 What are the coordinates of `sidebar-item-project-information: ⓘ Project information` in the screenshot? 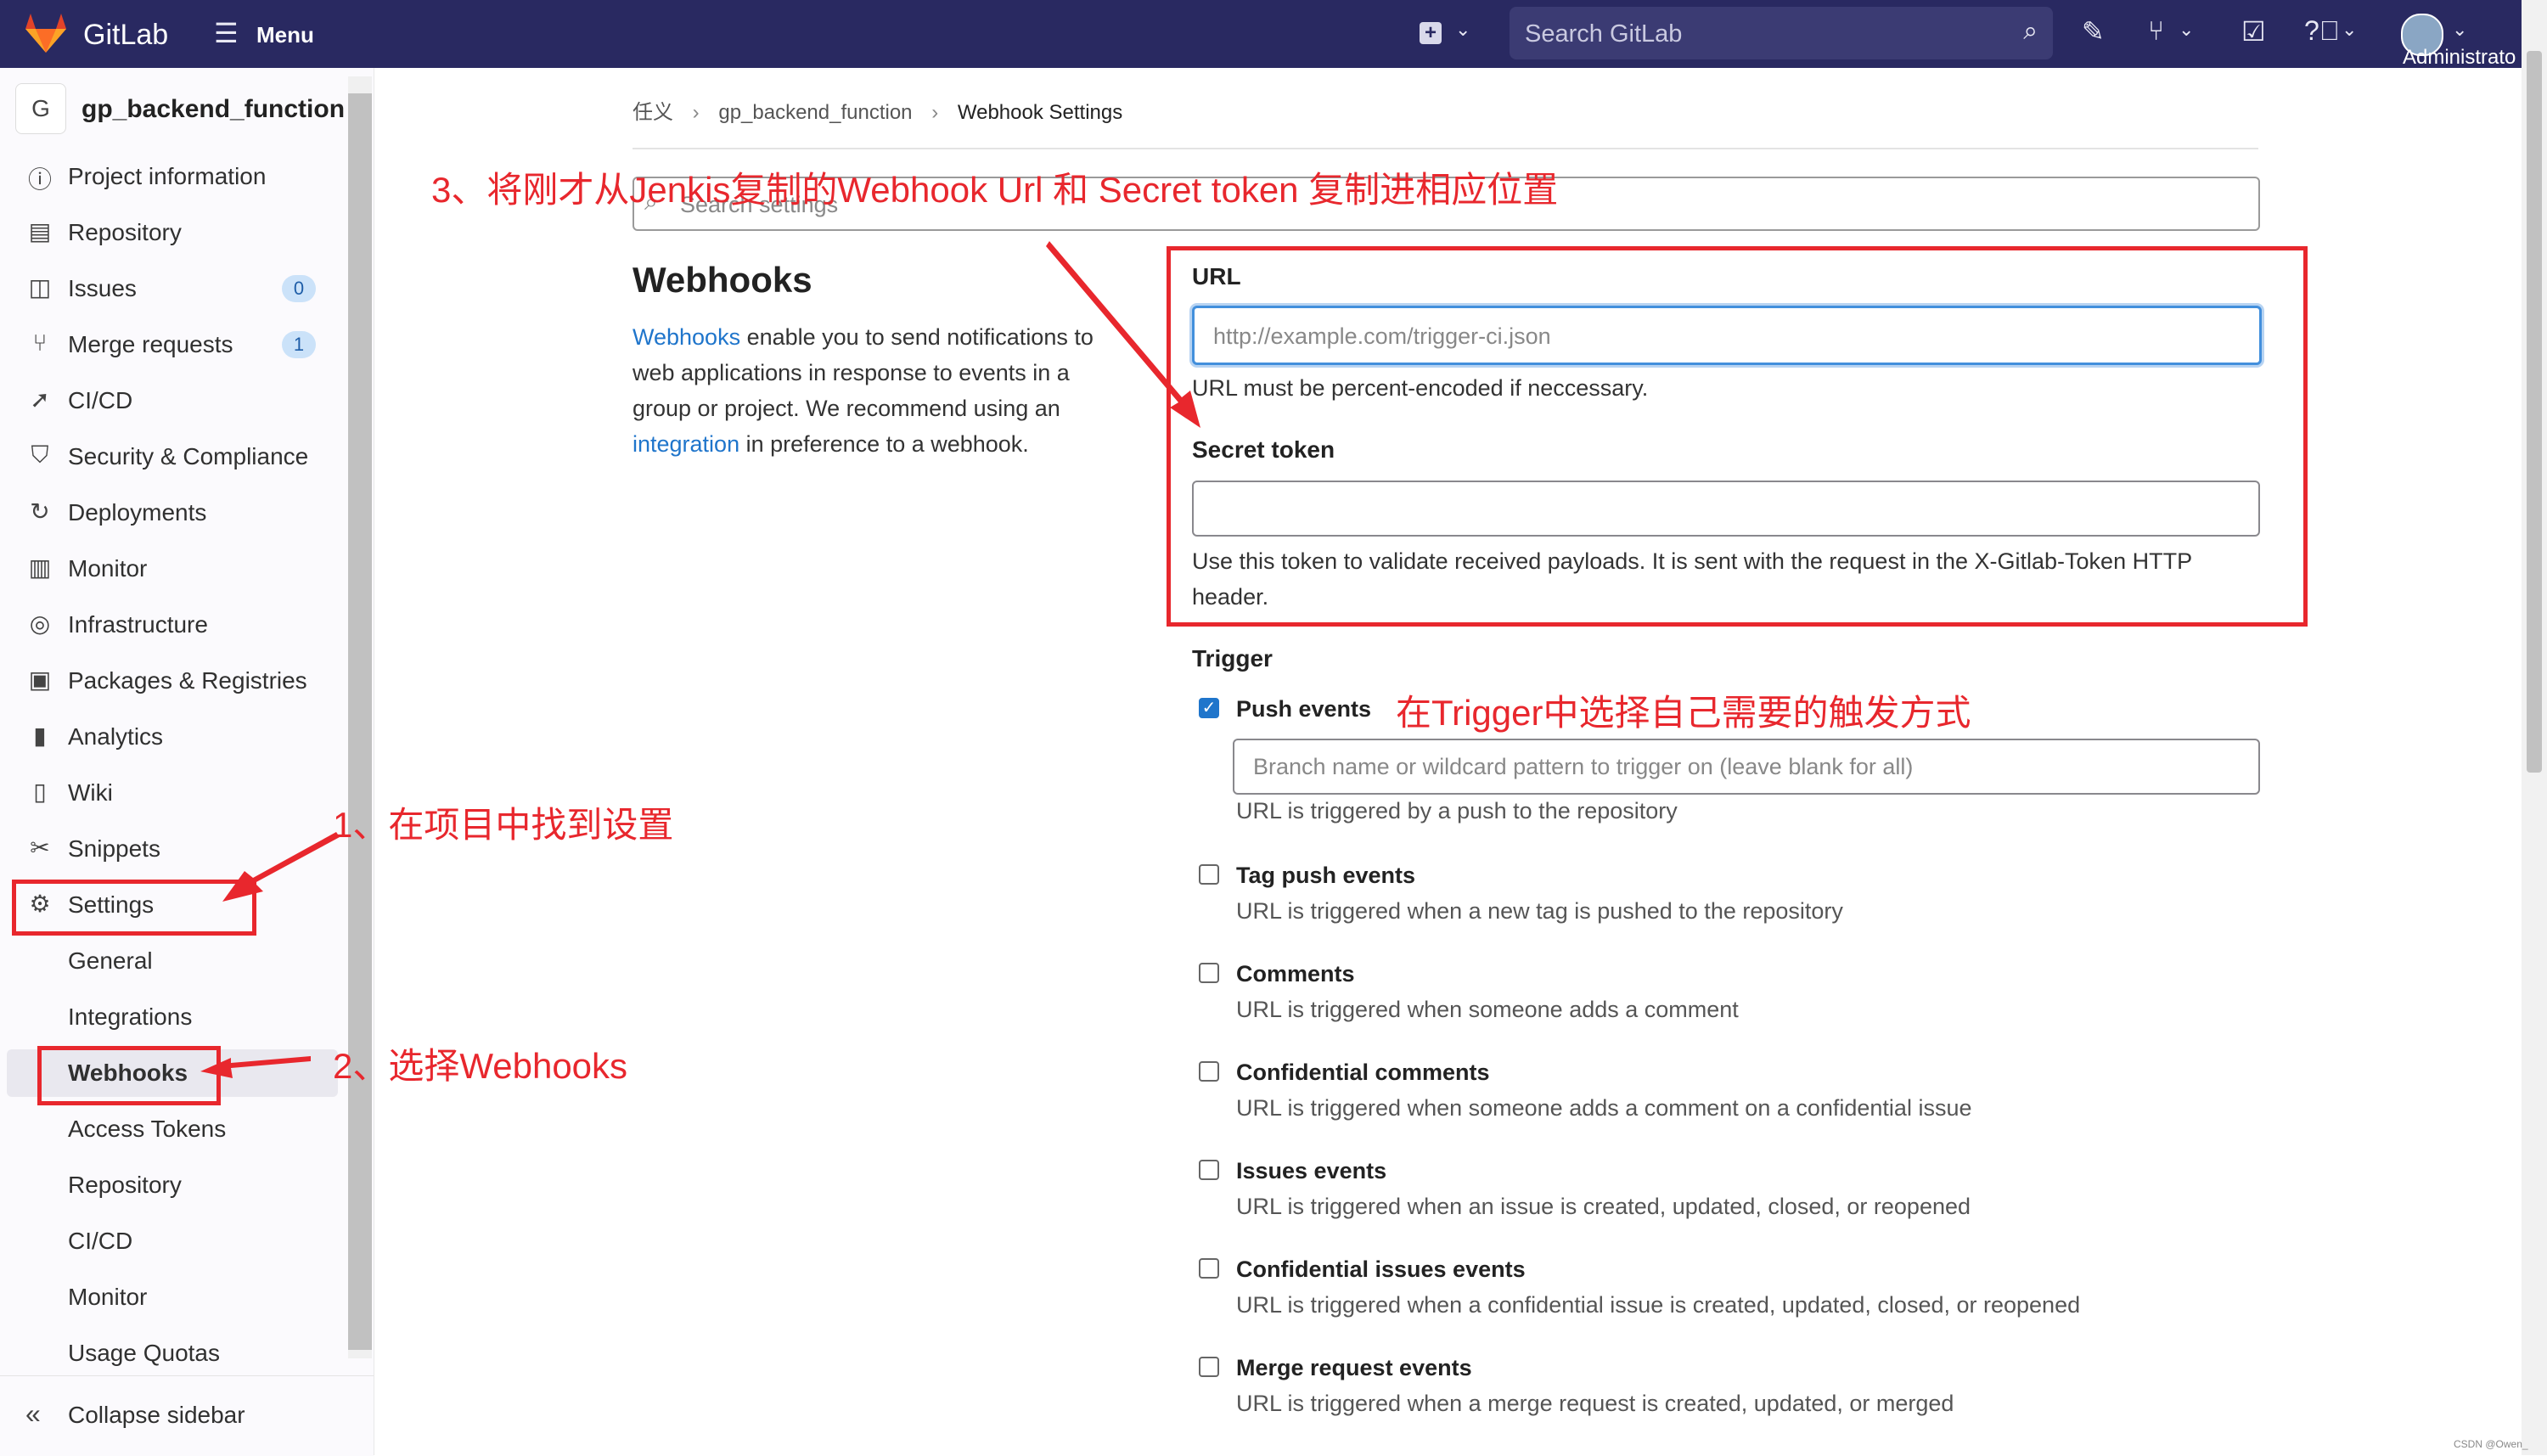 It's located at (170, 176).